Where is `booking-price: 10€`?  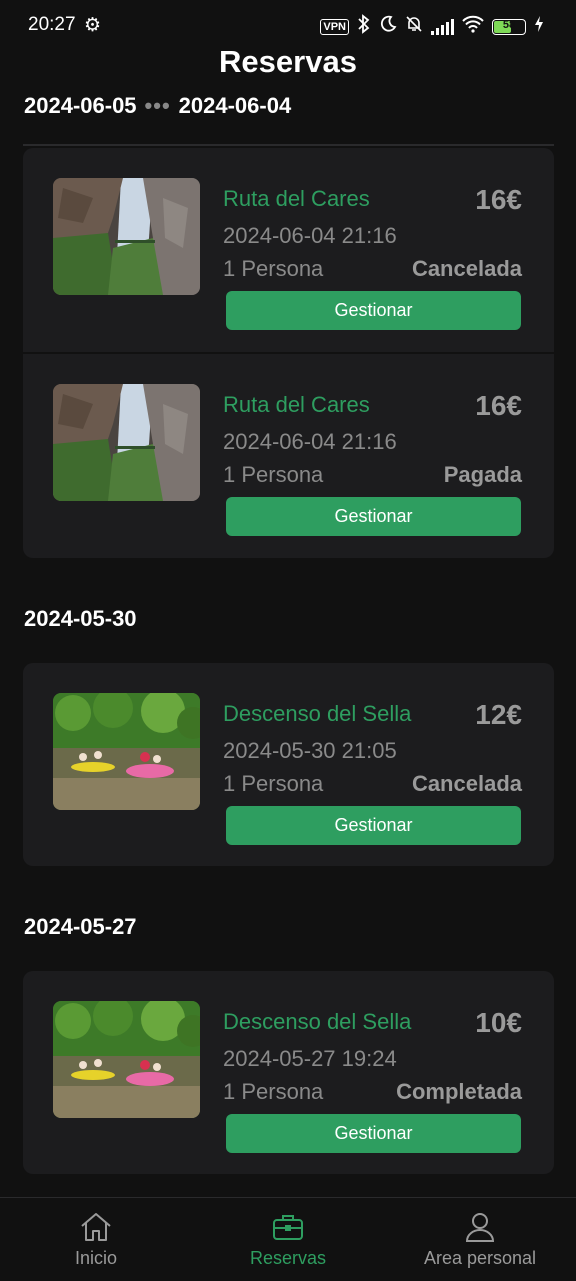
booking-price: 10€ is located at coordinates (498, 1022).